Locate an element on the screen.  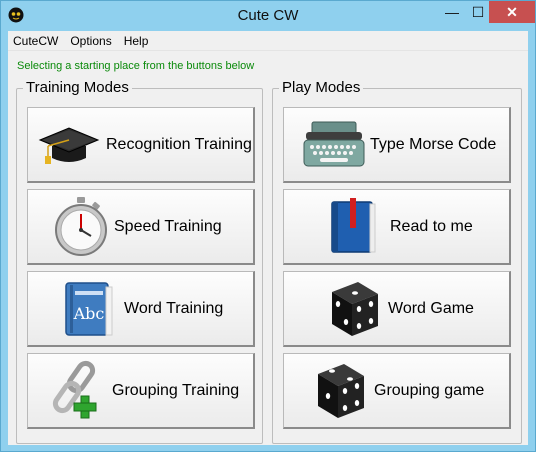
menu-options: Options is located at coordinates (90, 41).